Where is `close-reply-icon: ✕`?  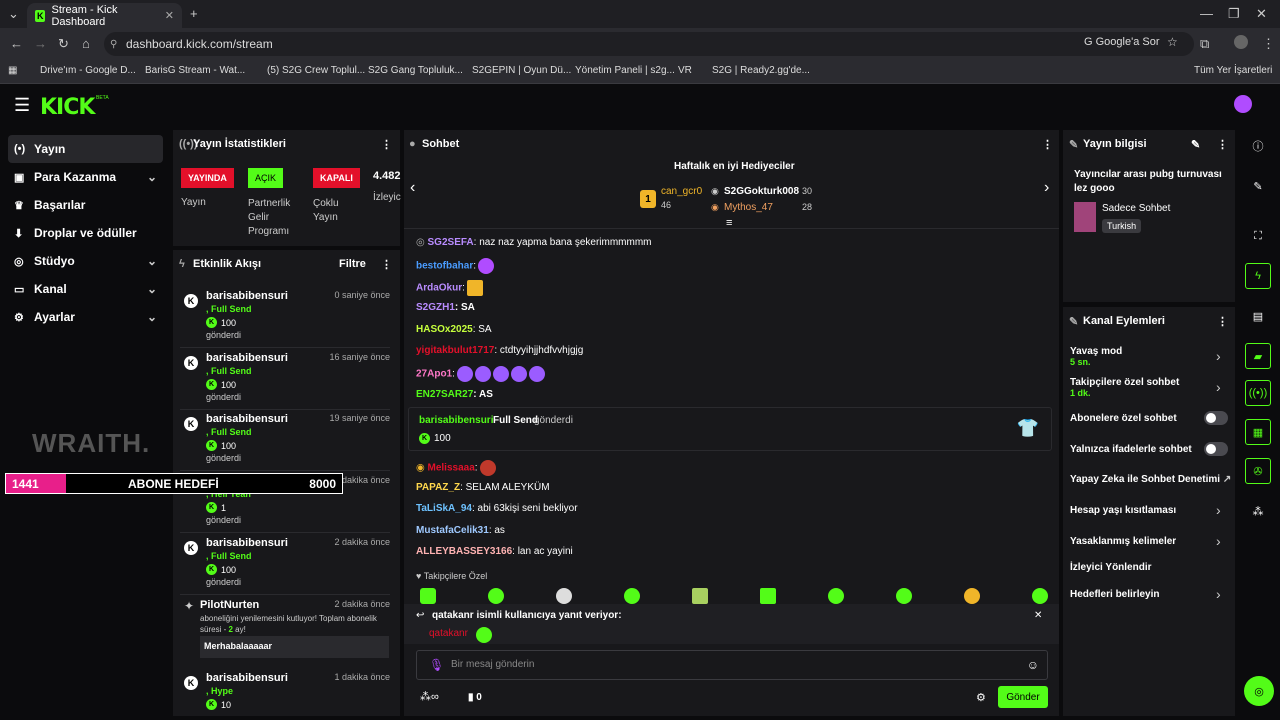 close-reply-icon: ✕ is located at coordinates (1038, 615).